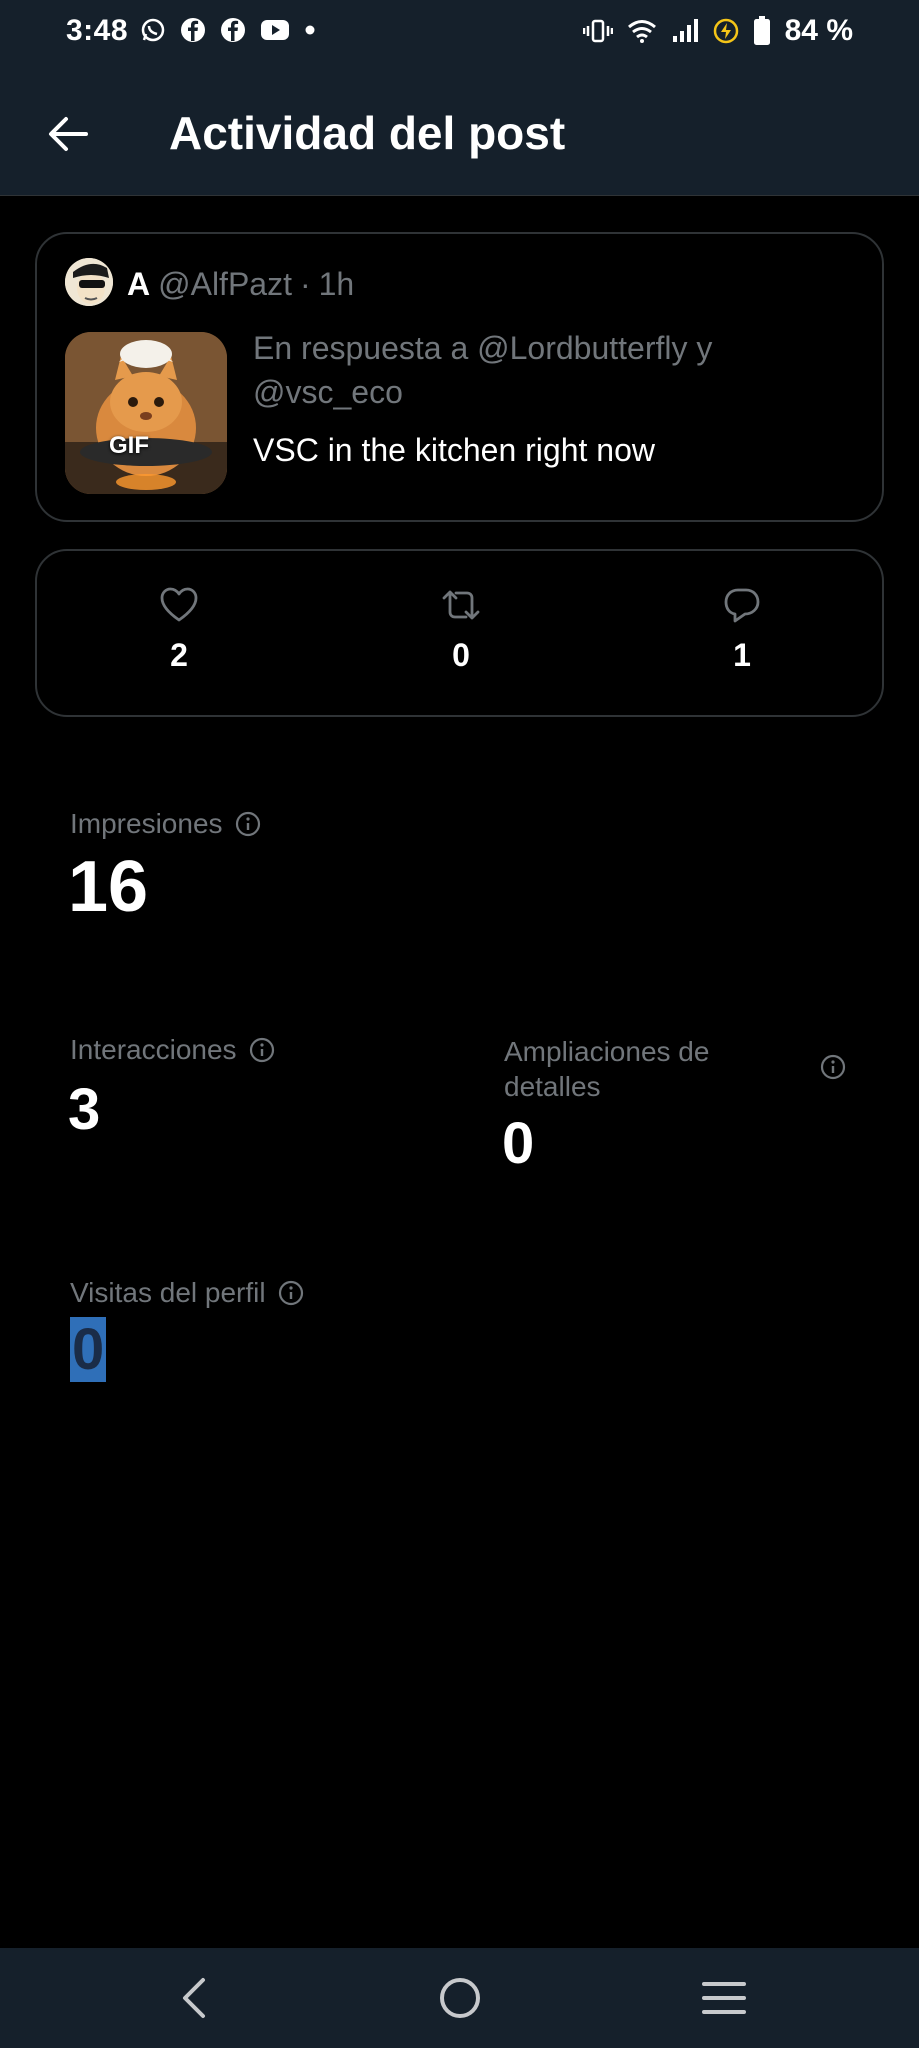  Describe the element at coordinates (89, 282) in the screenshot. I see `avatar` at that location.